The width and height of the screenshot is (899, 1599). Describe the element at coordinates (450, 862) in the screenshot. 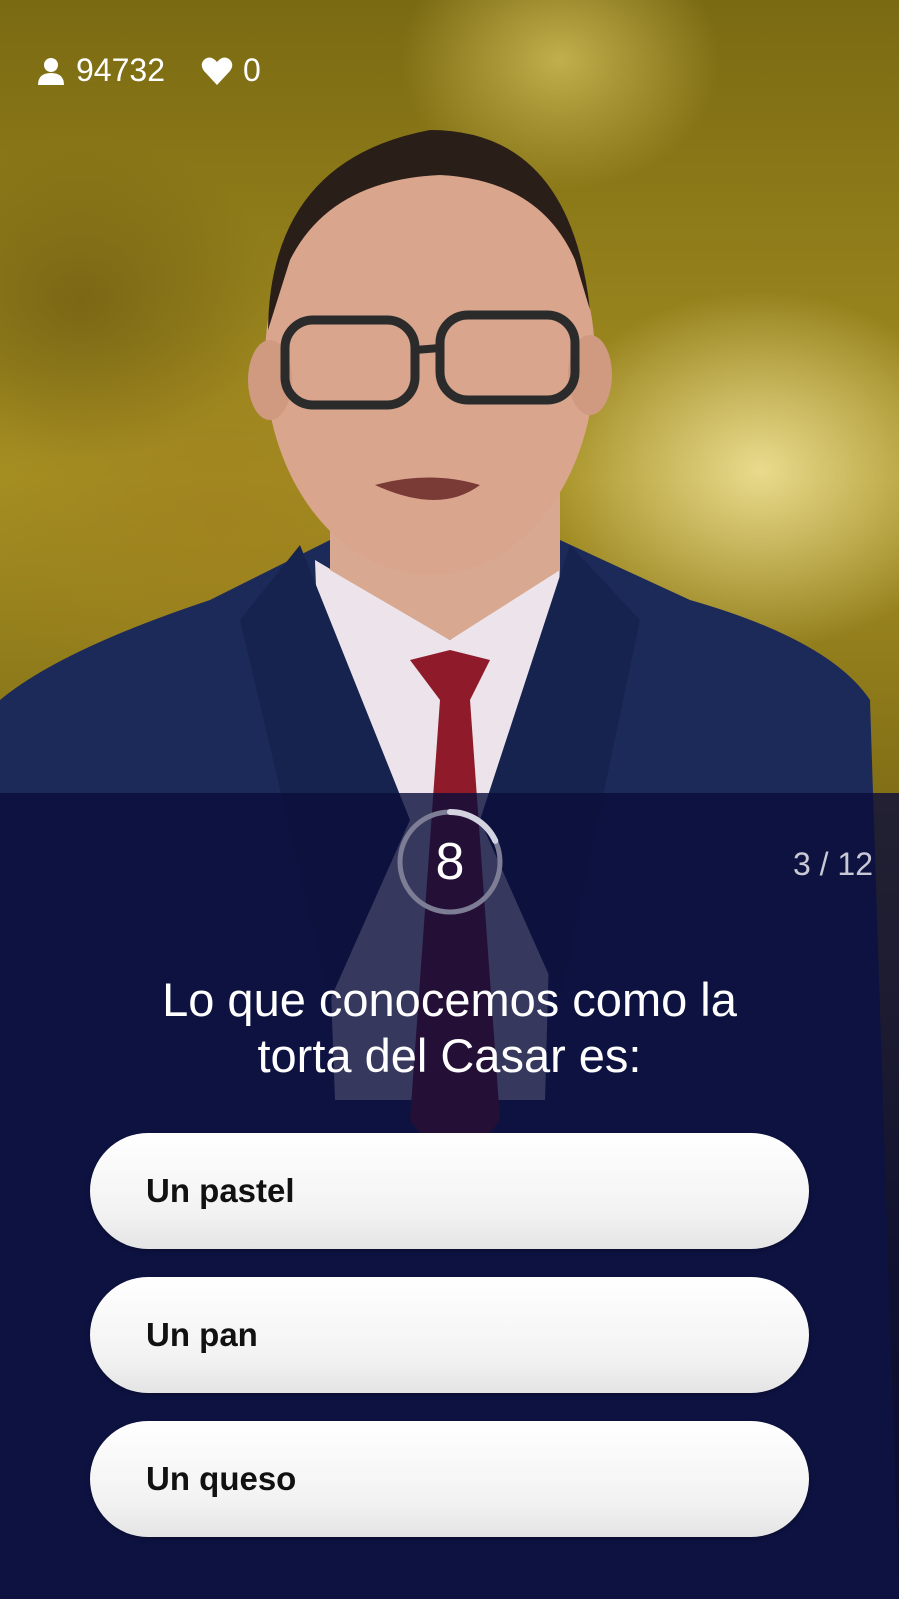

I see `timer-value: 8` at that location.